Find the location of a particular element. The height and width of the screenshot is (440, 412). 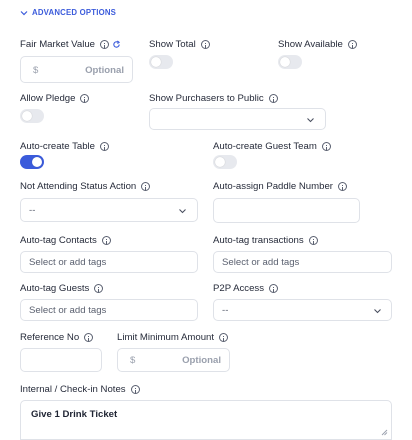

auto-create-guest-team-toggle is located at coordinates (225, 162).